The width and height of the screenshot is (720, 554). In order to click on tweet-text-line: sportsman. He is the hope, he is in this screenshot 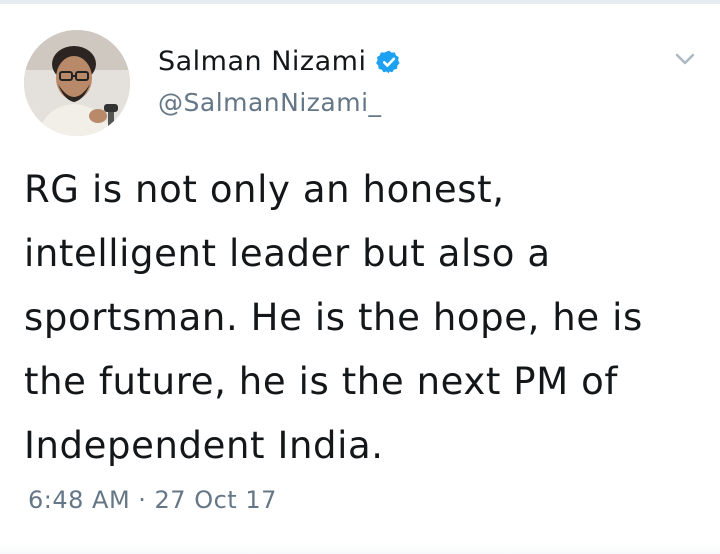, I will do `click(333, 317)`.